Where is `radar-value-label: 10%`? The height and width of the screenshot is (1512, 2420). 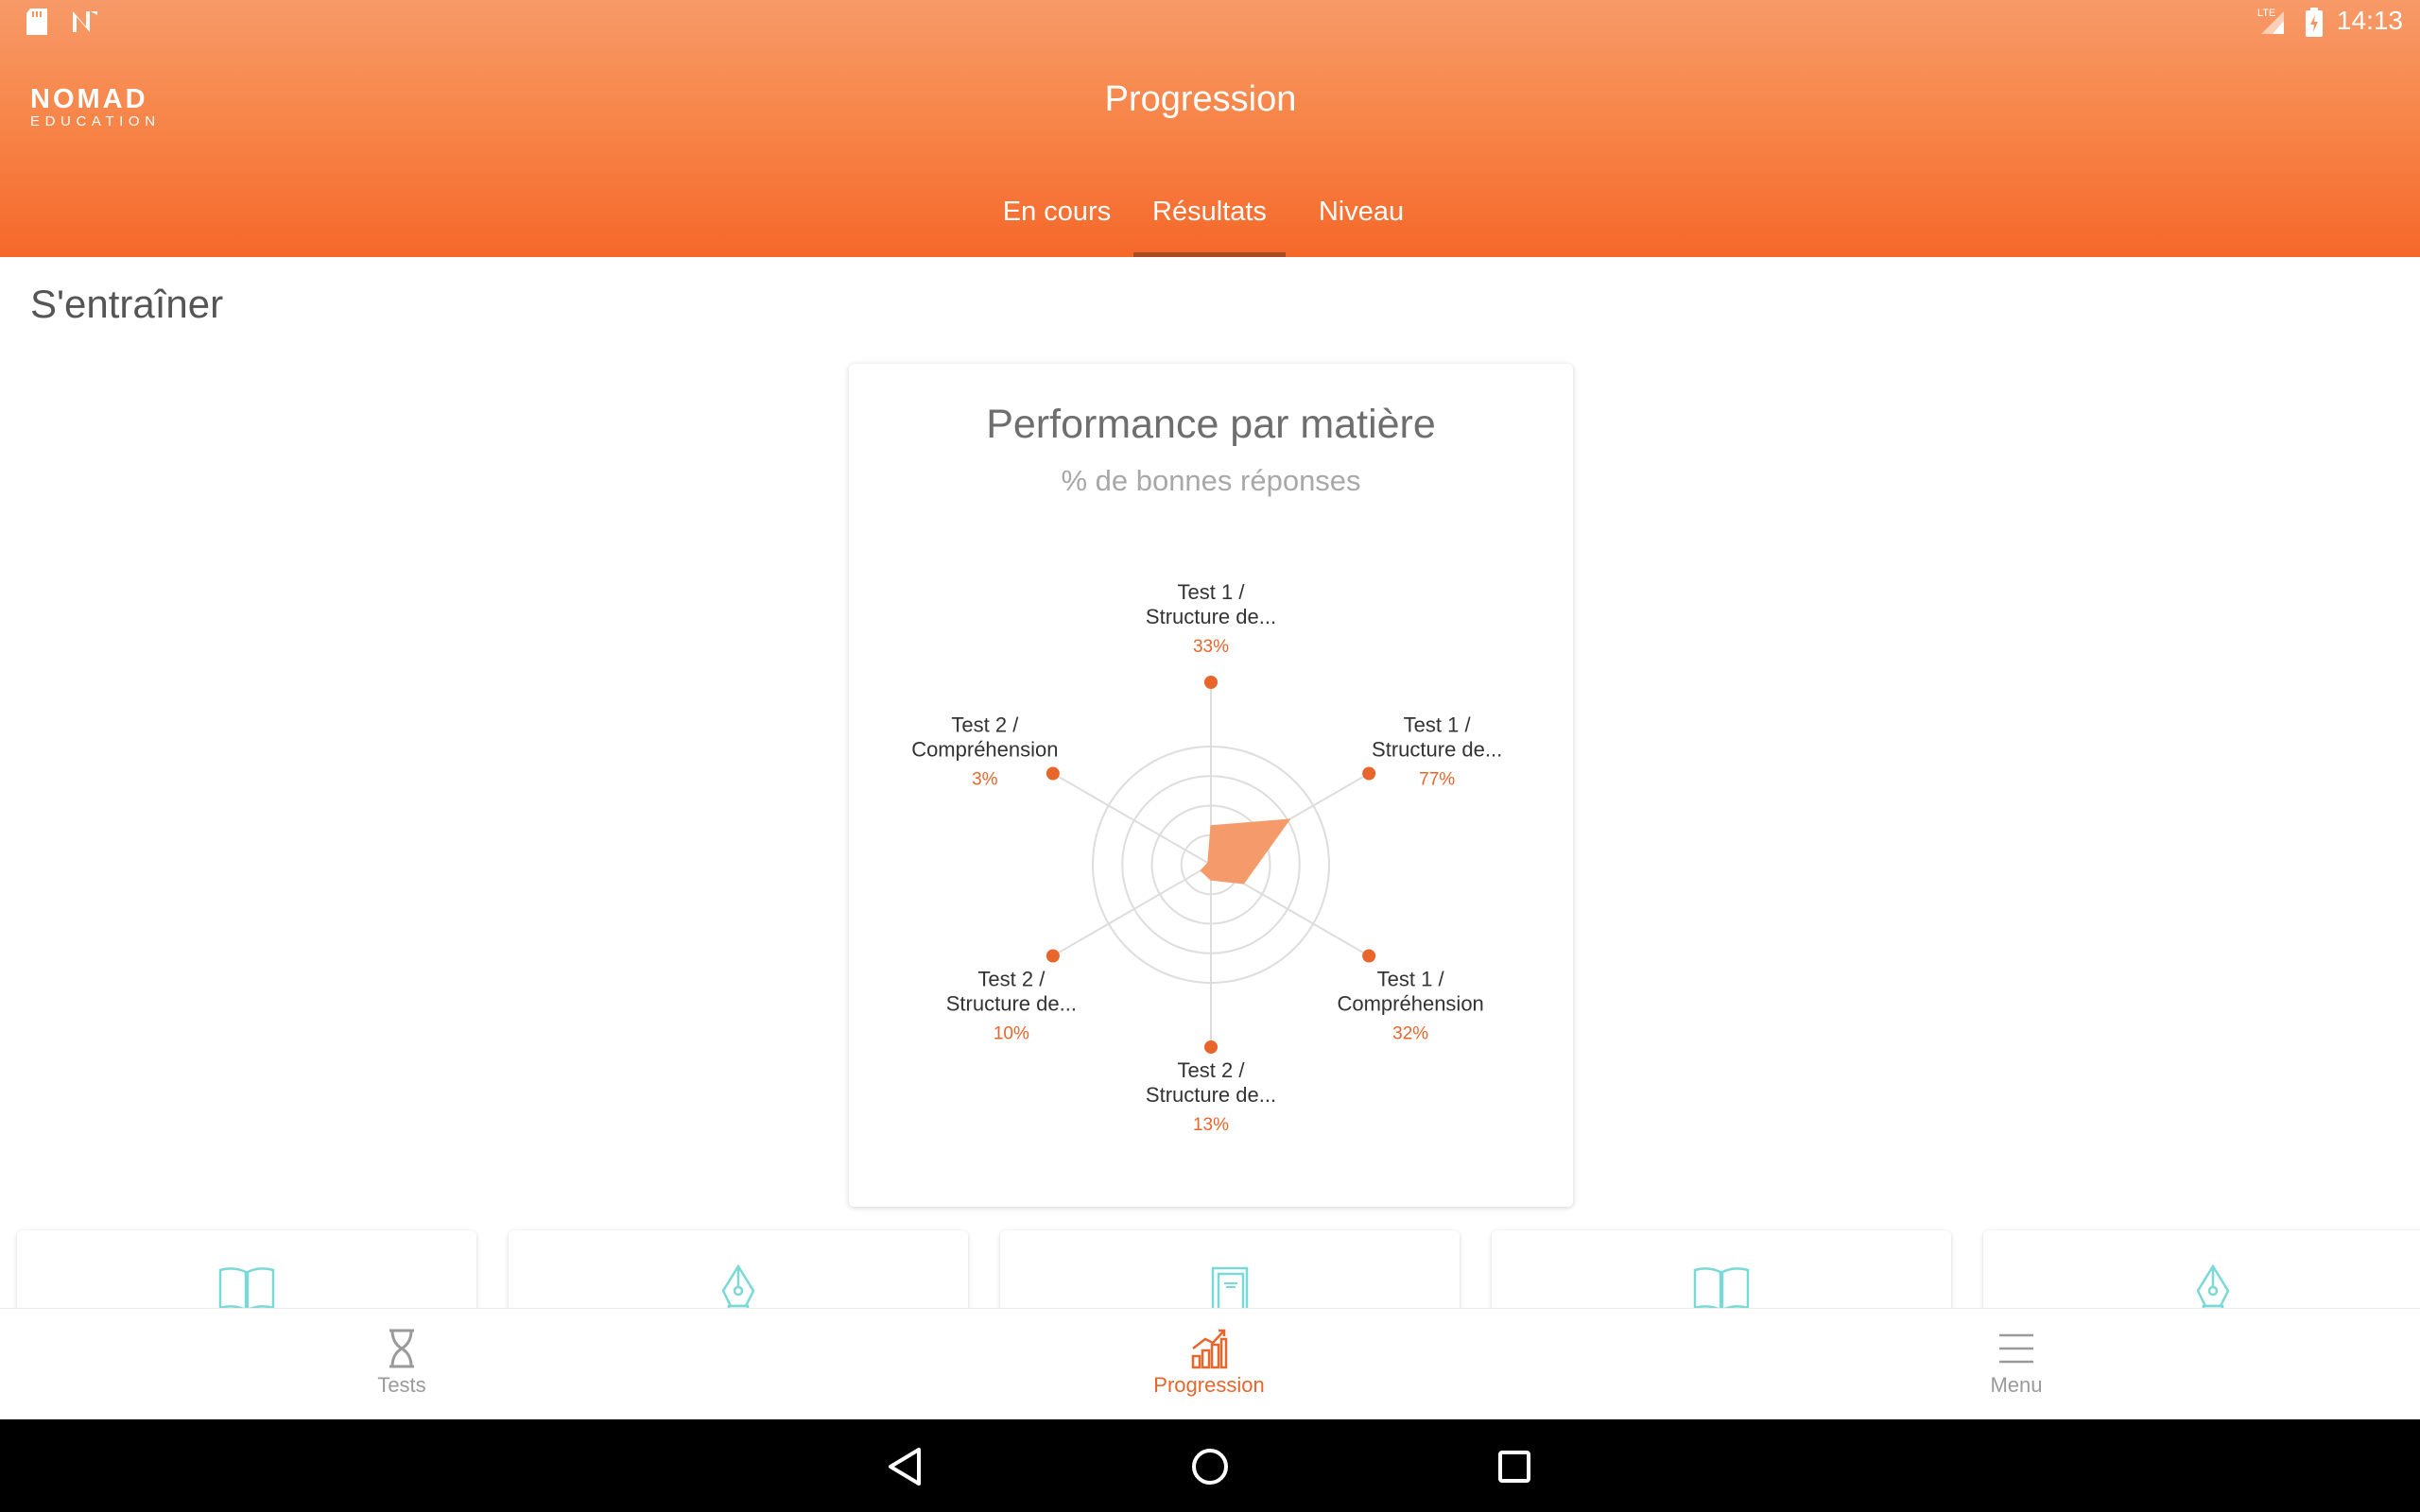
radar-value-label: 10% is located at coordinates (1012, 1034).